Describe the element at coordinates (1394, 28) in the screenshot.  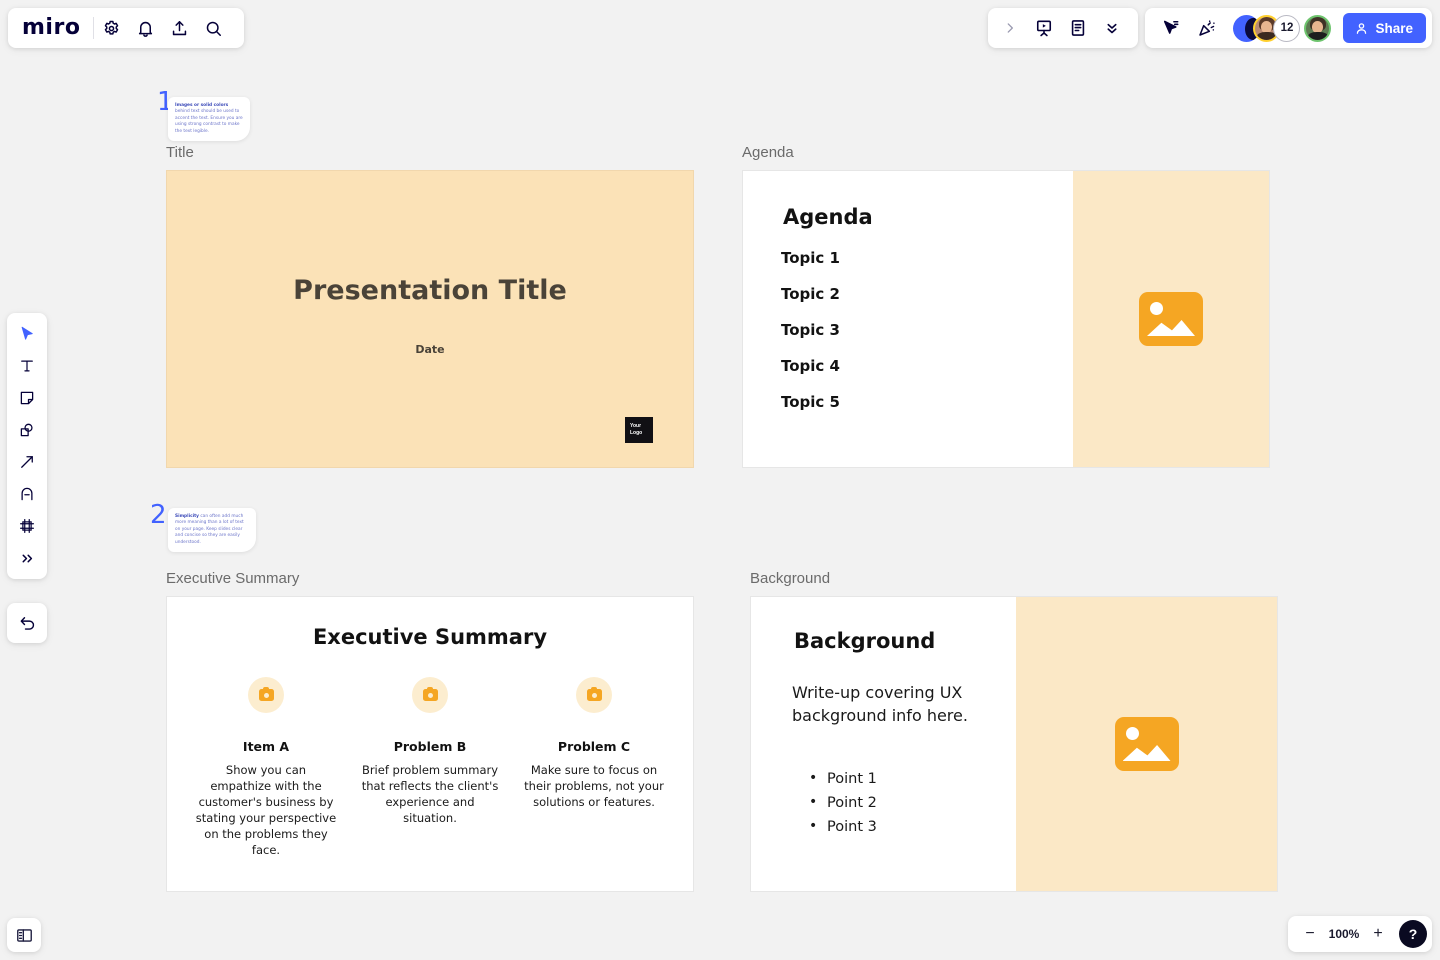
I see `share-button-label: Share` at that location.